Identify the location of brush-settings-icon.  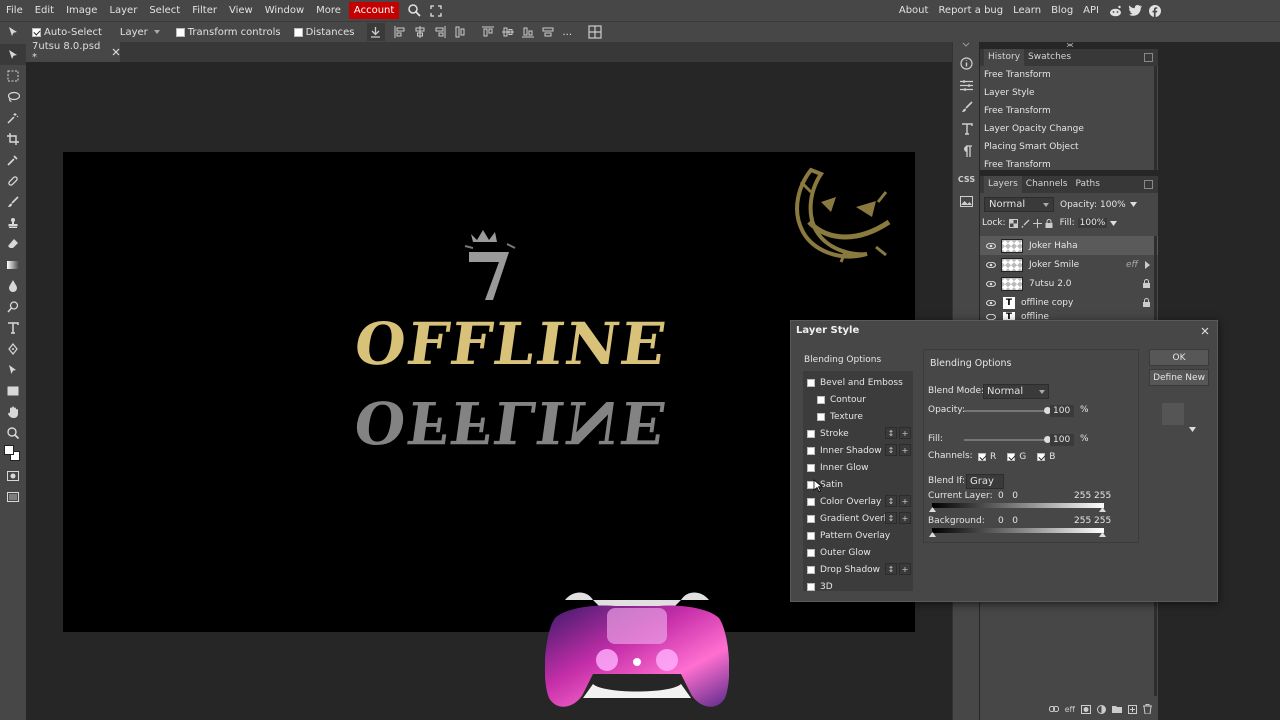
(966, 107).